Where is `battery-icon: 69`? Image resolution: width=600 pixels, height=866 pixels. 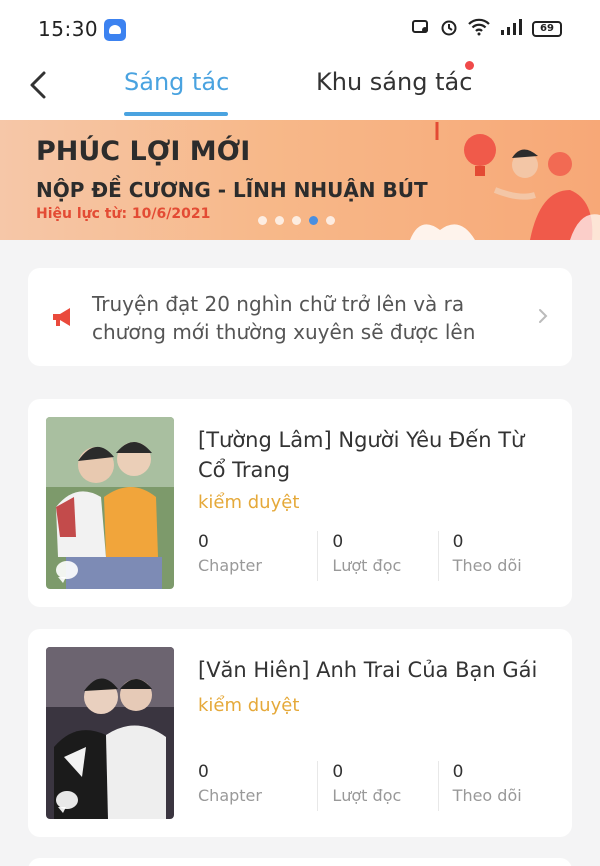
battery-icon: 69 is located at coordinates (547, 29).